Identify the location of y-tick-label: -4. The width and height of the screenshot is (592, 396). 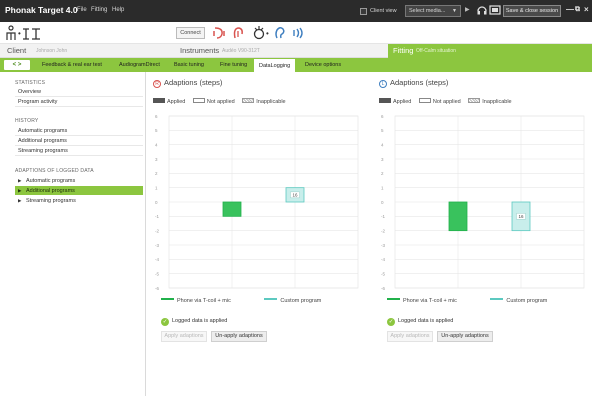
(383, 259).